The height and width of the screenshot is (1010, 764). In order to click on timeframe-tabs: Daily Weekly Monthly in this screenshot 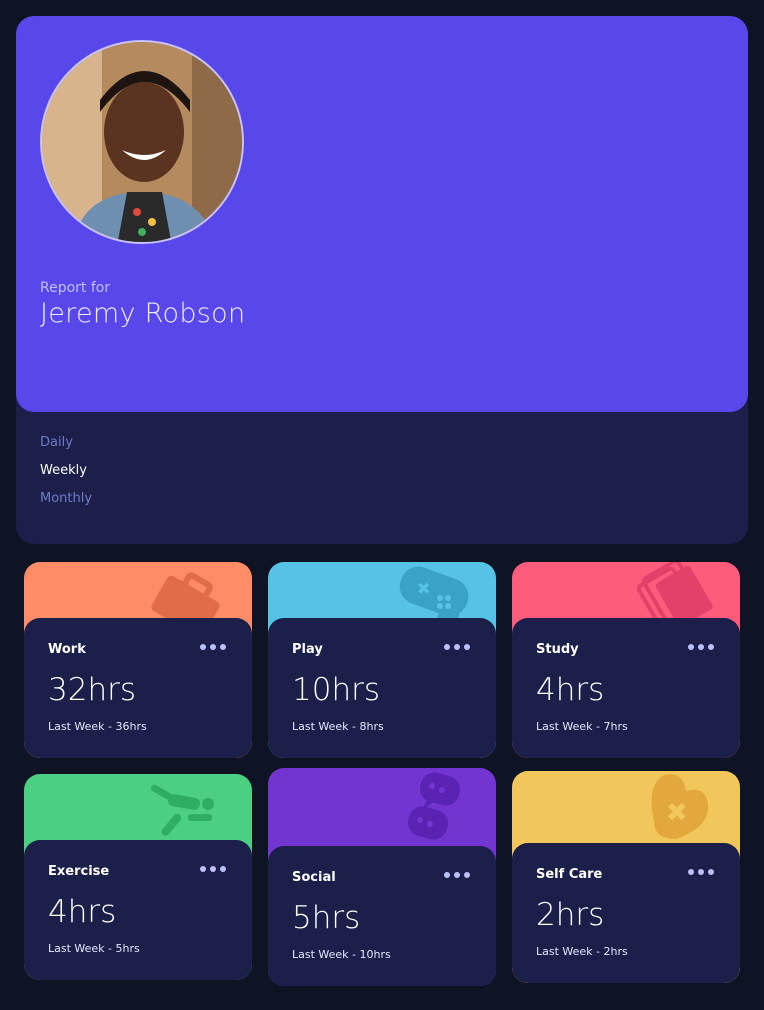, I will do `click(66, 471)`.